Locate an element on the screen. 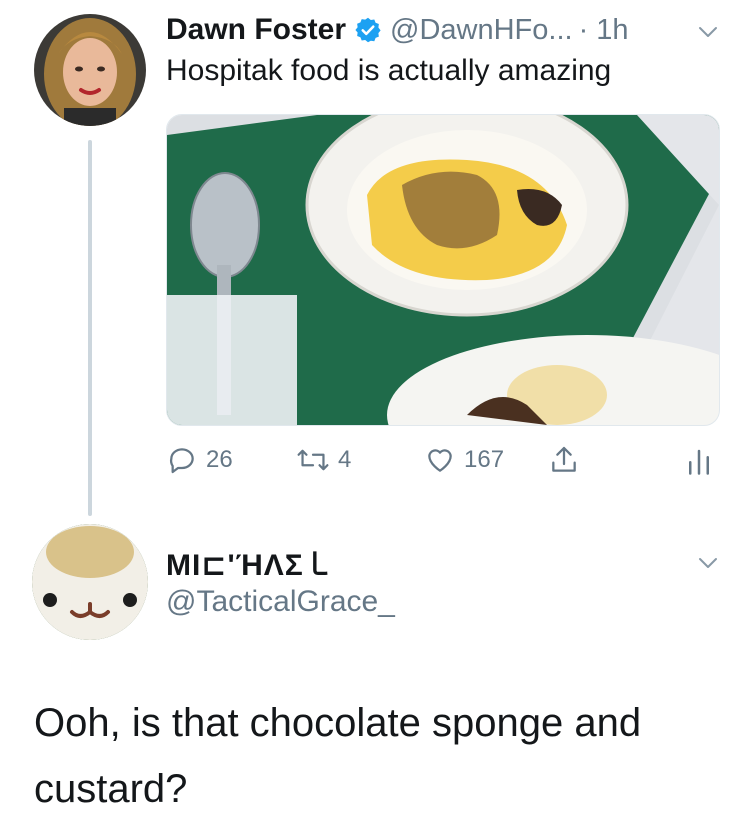 Image resolution: width=750 pixels, height=826 pixels. retweet-button: 4 is located at coordinates (323, 460).